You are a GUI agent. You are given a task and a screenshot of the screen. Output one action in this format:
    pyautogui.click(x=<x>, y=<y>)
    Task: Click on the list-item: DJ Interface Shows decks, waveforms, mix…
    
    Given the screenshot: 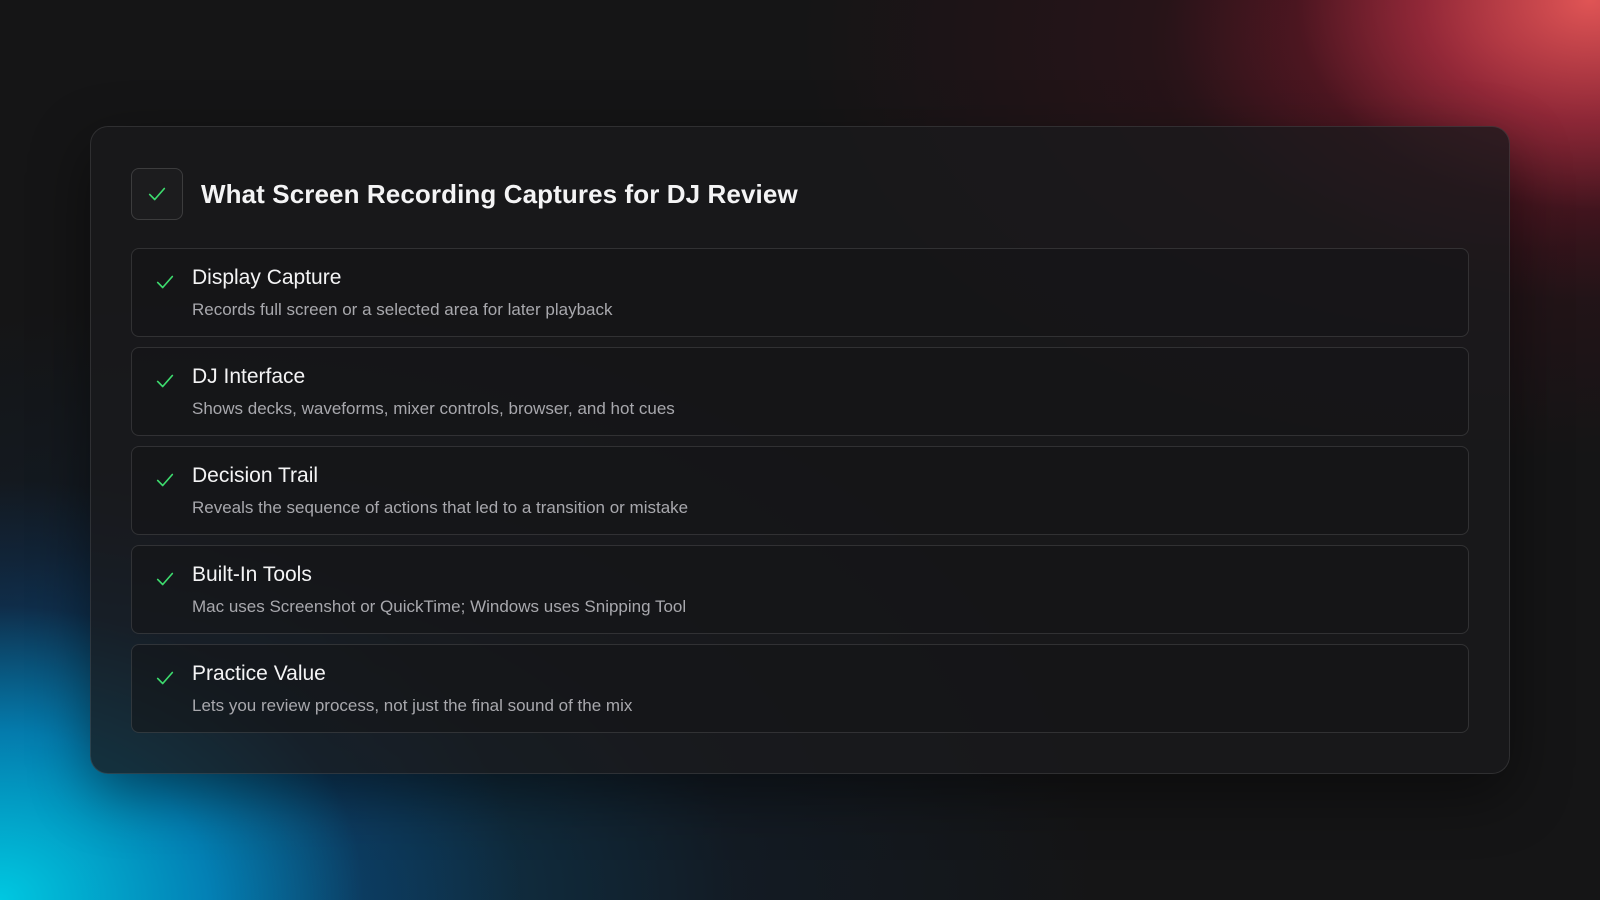 What is the action you would take?
    pyautogui.click(x=800, y=391)
    